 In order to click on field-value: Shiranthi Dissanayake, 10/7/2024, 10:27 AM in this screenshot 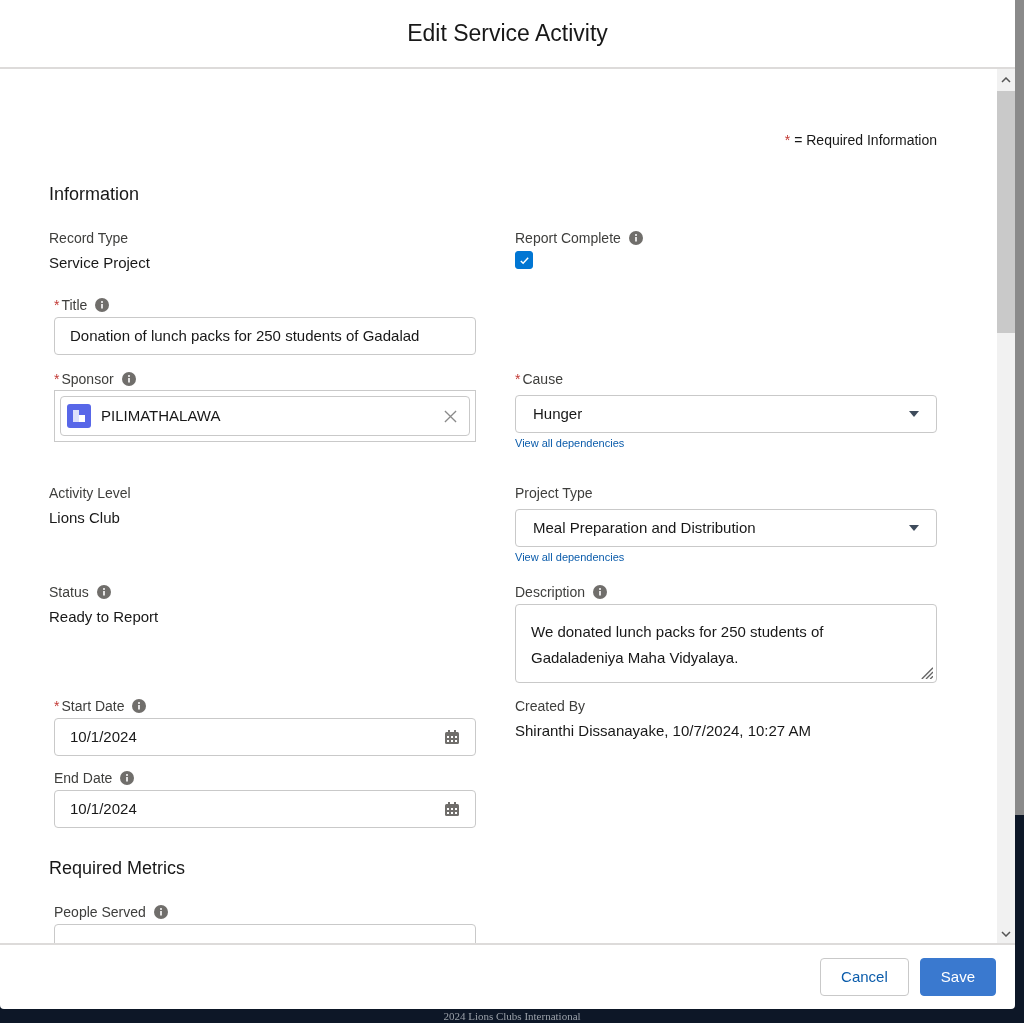, I will do `click(664, 731)`.